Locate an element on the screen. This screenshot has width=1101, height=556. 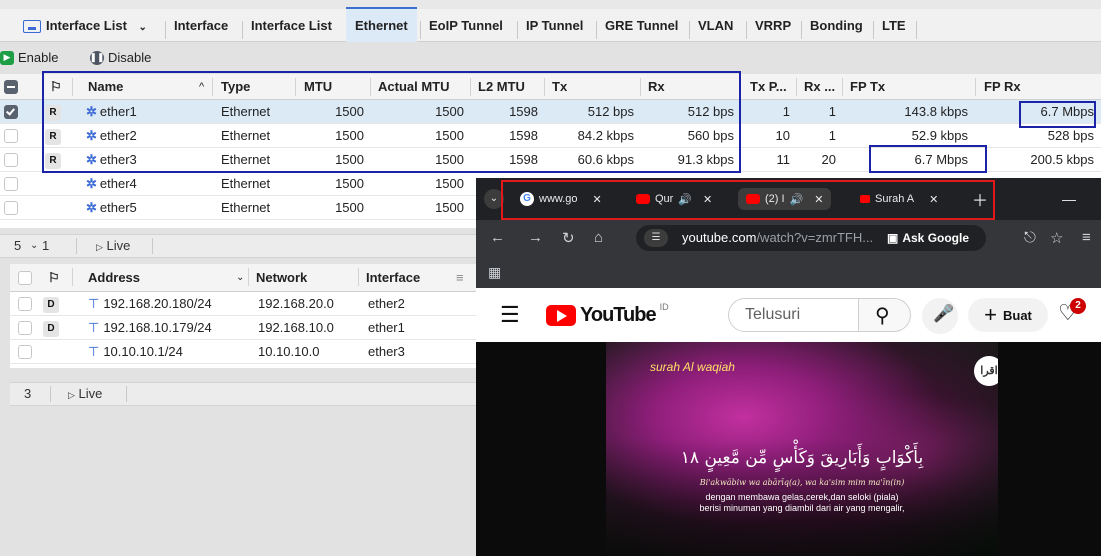
row-address: ⊤ 10.10.10.1/24 is located at coordinates (135, 351).